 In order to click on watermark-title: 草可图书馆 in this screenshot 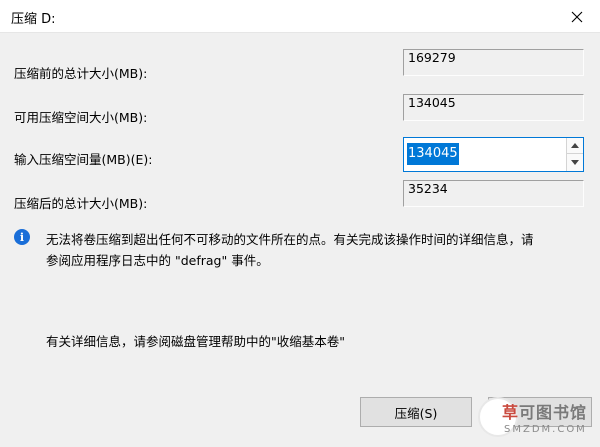, I will do `click(544, 411)`.